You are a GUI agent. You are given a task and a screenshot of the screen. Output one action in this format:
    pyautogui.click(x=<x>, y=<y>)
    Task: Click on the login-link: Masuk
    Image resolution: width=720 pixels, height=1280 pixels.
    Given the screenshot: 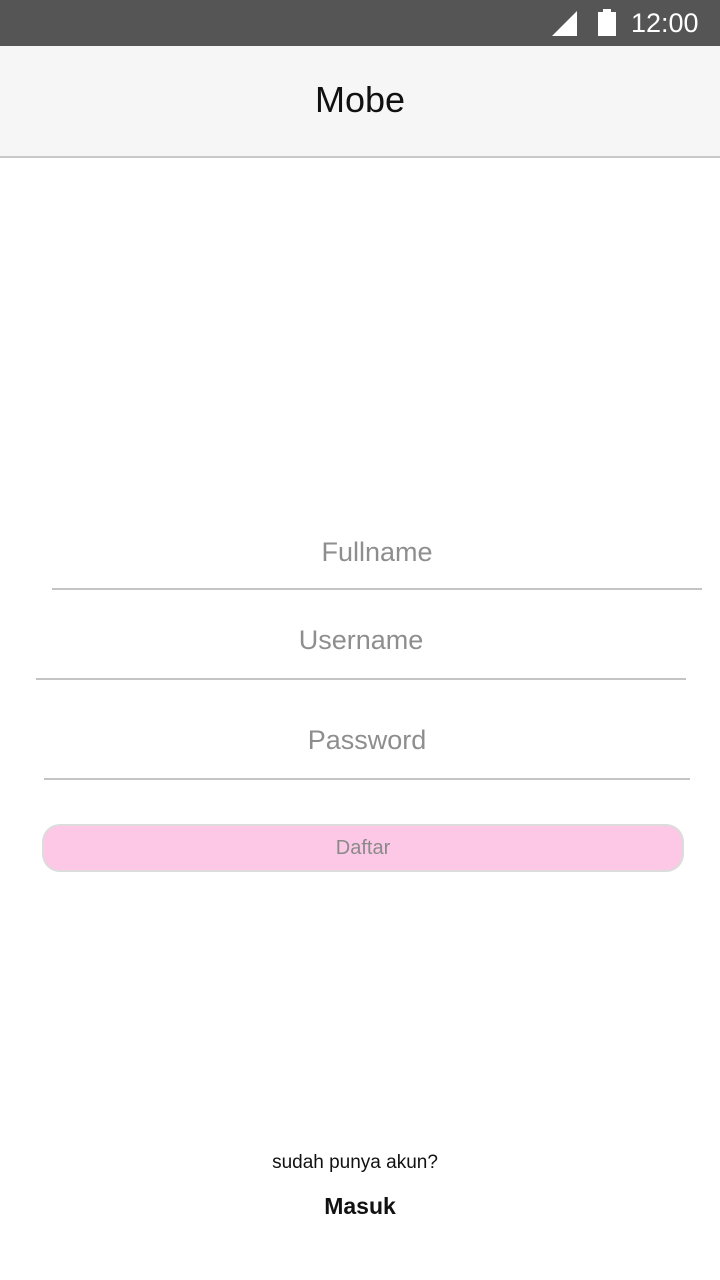 What is the action you would take?
    pyautogui.click(x=360, y=1206)
    